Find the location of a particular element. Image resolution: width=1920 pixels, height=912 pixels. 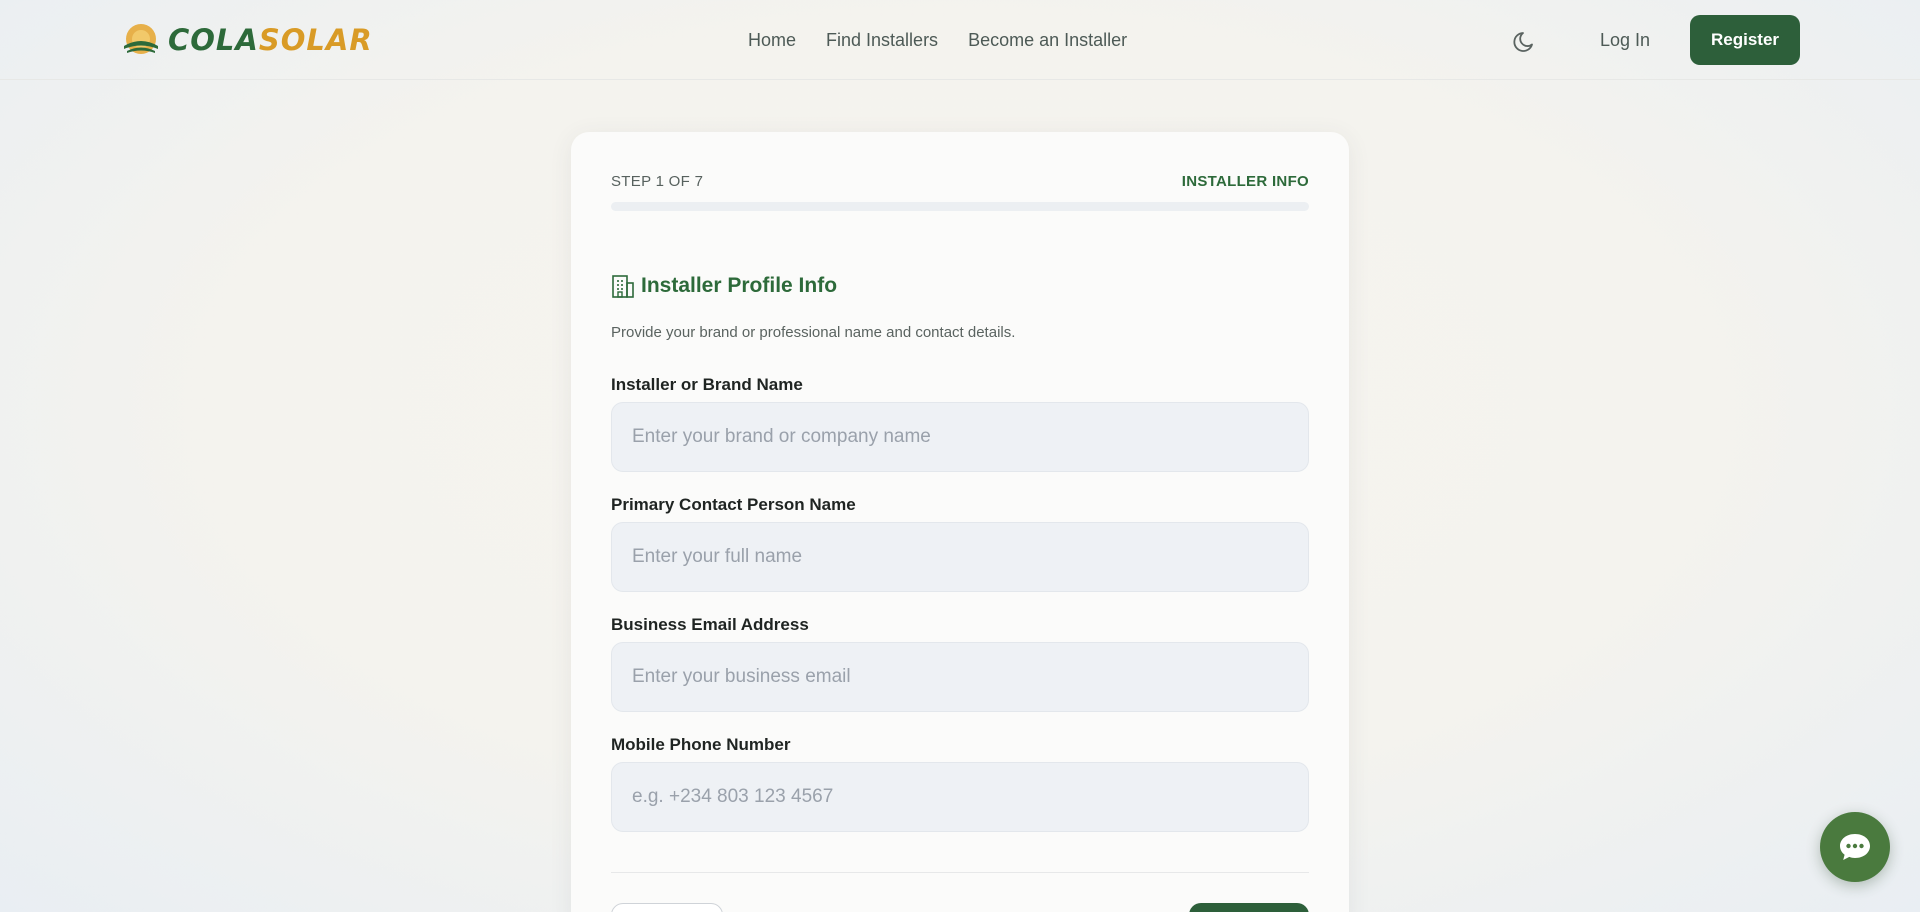

step-indicator: STEP 1 OF 7 is located at coordinates (657, 181).